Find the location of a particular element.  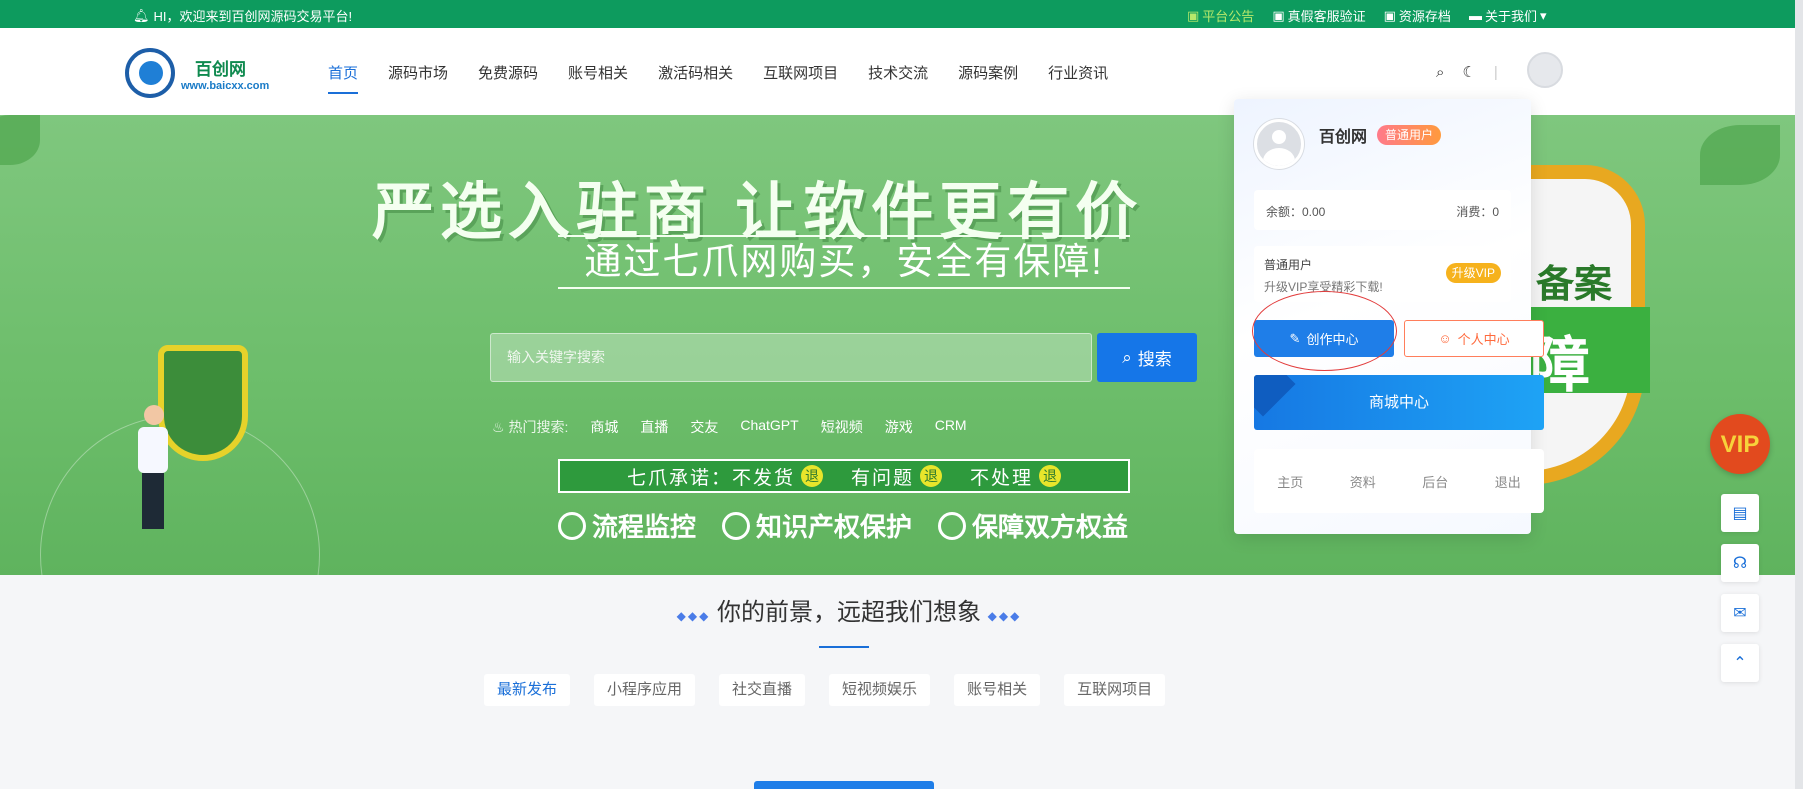

nav-item-activation: 激活码相关 is located at coordinates (695, 72).